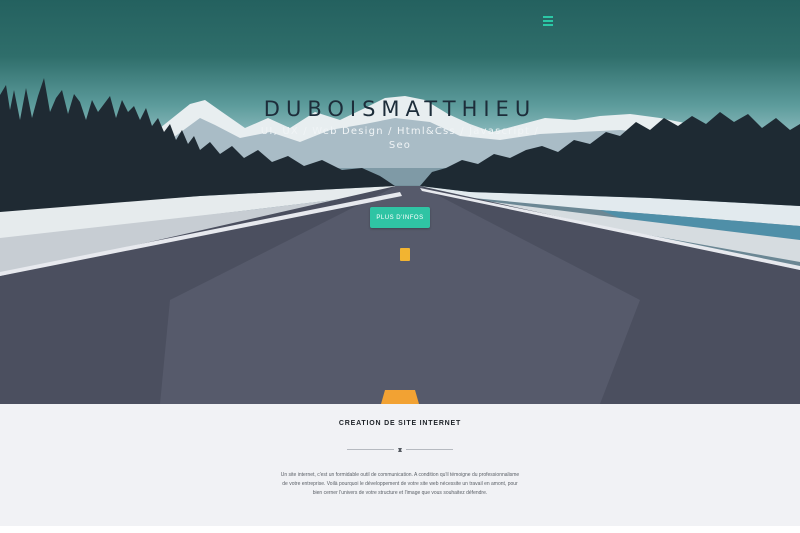  Describe the element at coordinates (429, 449) in the screenshot. I see `divider-line-right` at that location.